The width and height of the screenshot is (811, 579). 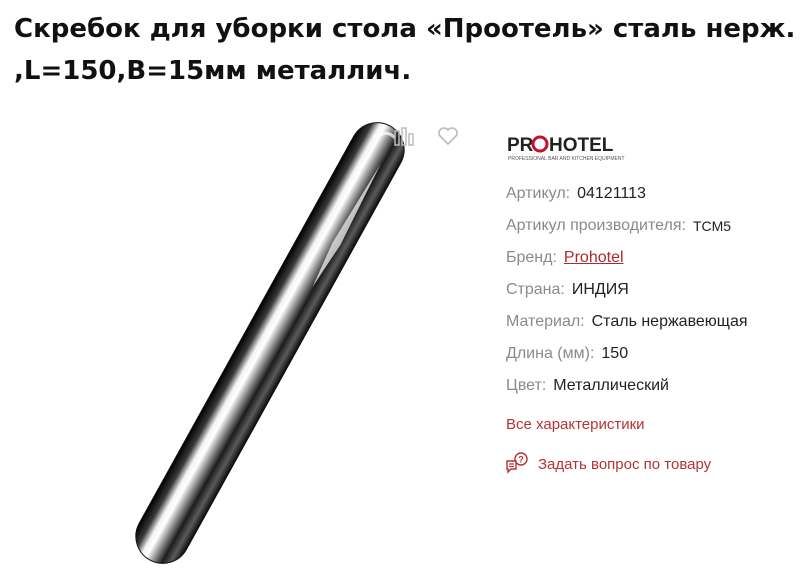 I want to click on spec-label: Артикул:, so click(x=538, y=193).